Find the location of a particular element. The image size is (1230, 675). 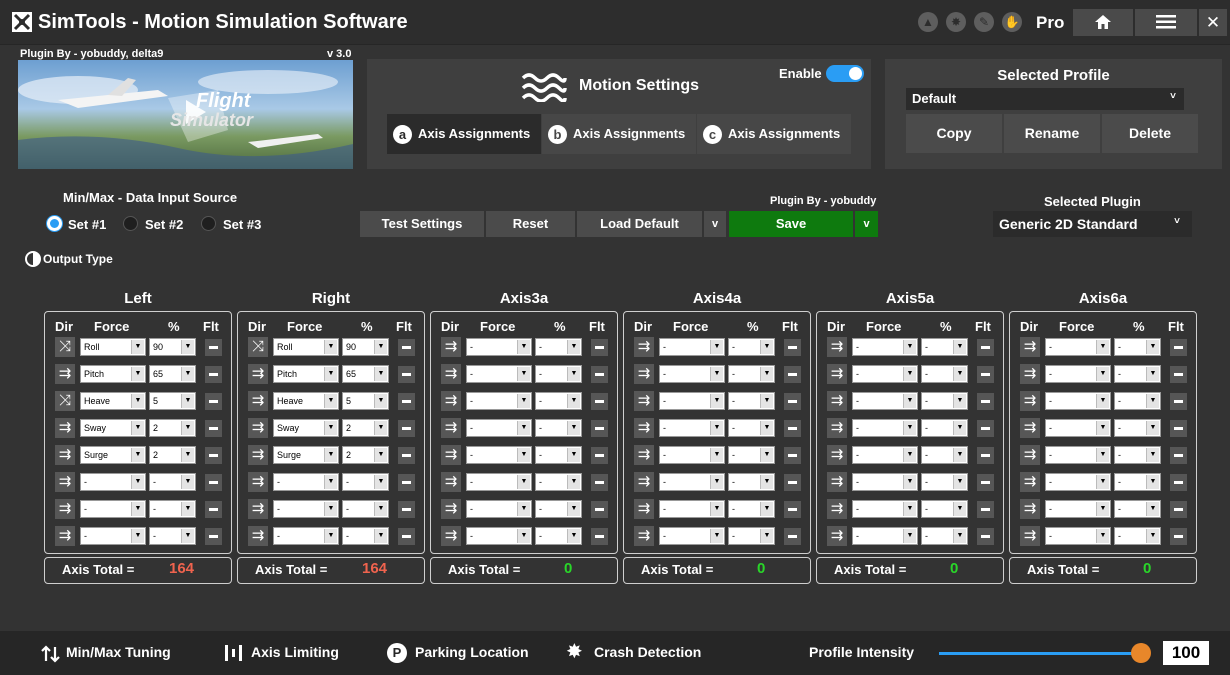

force-select: Heave ▼ is located at coordinates (306, 401).